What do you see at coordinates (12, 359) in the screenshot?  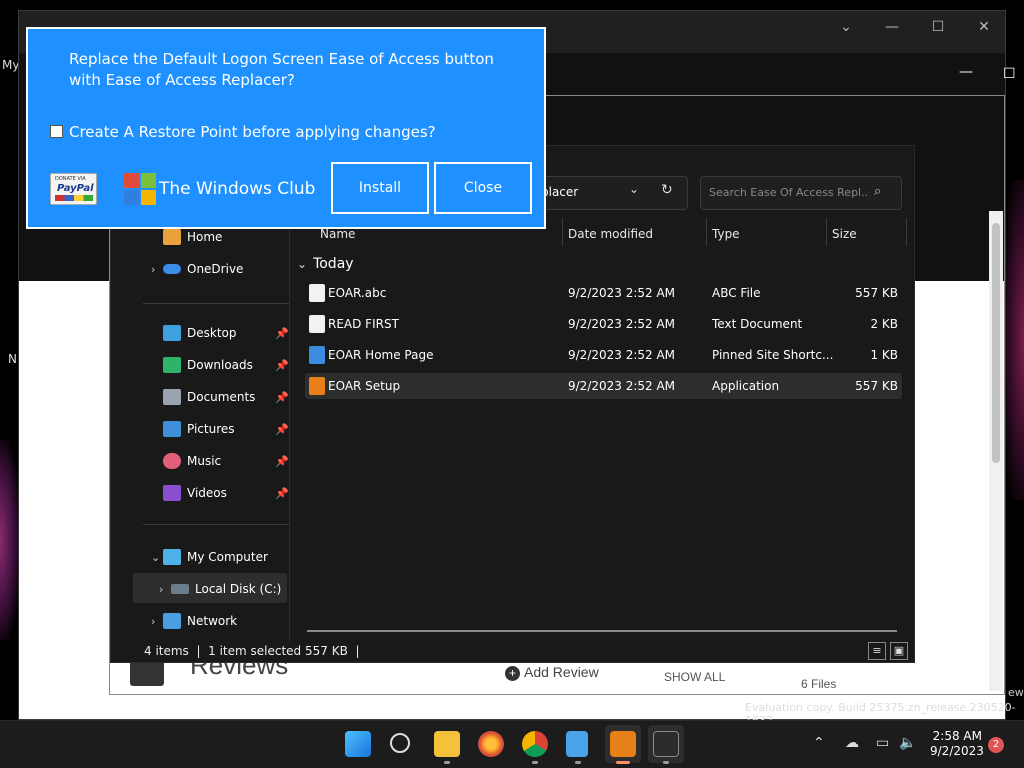 I see `desktop-label: N` at bounding box center [12, 359].